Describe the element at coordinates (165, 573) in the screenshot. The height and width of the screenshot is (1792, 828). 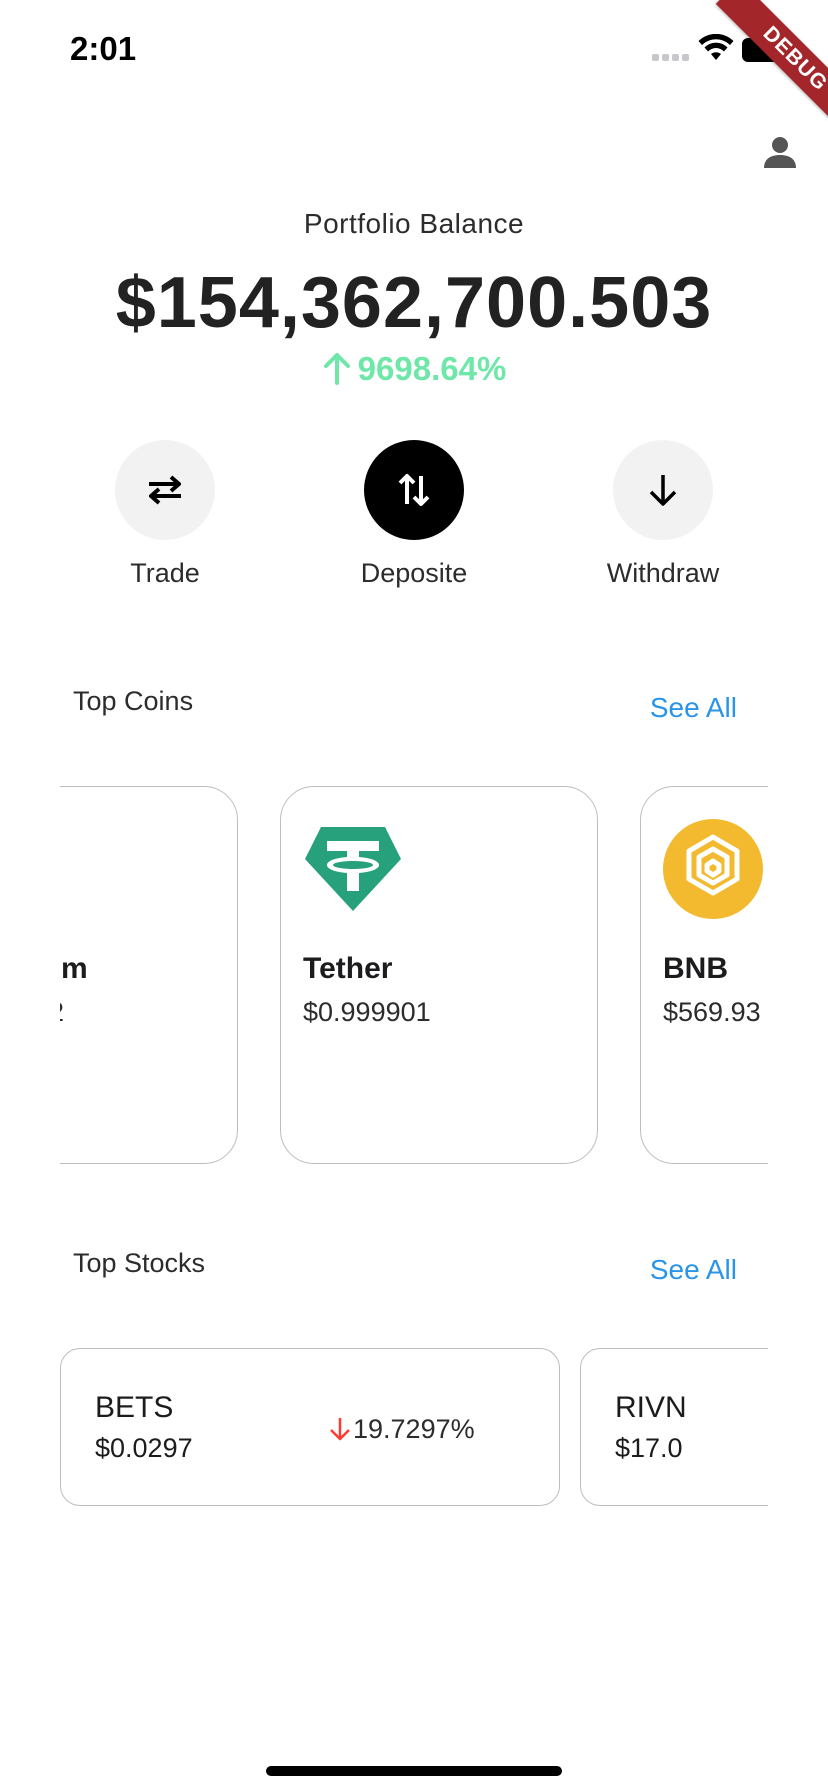
I see `trade-label: Trade` at that location.